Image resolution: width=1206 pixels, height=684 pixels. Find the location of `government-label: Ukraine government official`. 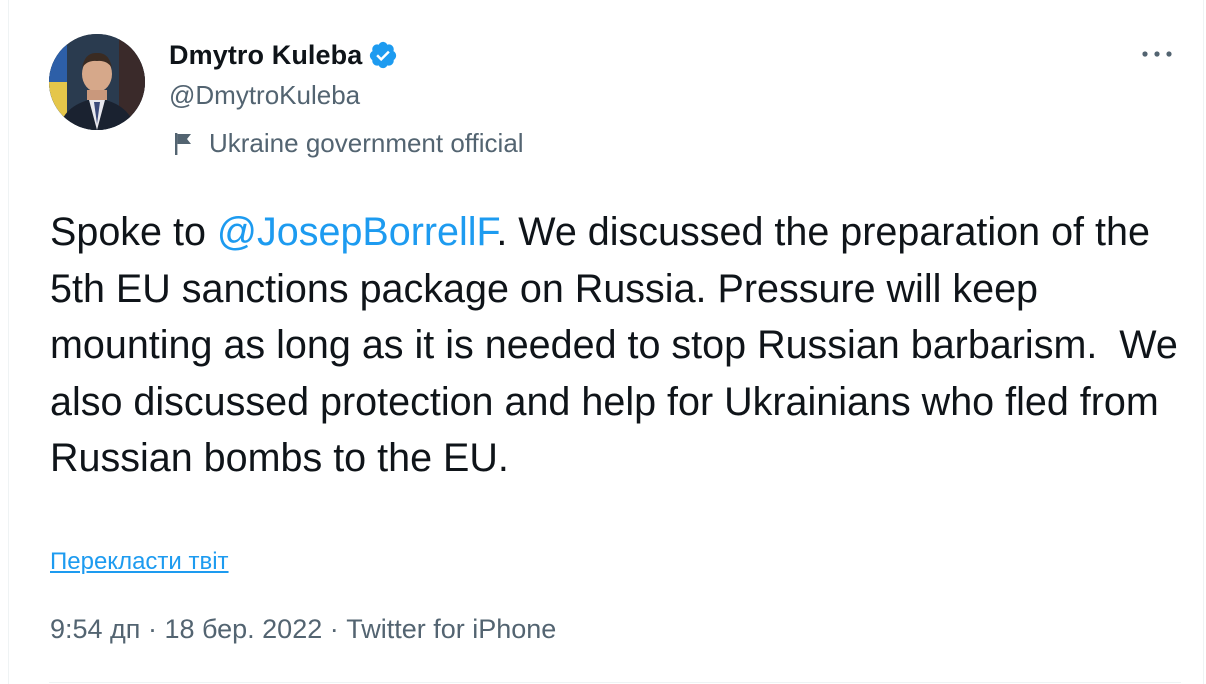

government-label: Ukraine government official is located at coordinates (348, 143).